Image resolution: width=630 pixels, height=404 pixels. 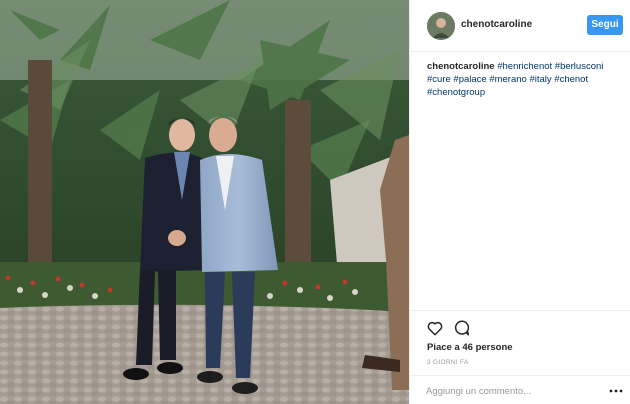 I want to click on hashtag-link: #berlusconi, so click(x=579, y=66).